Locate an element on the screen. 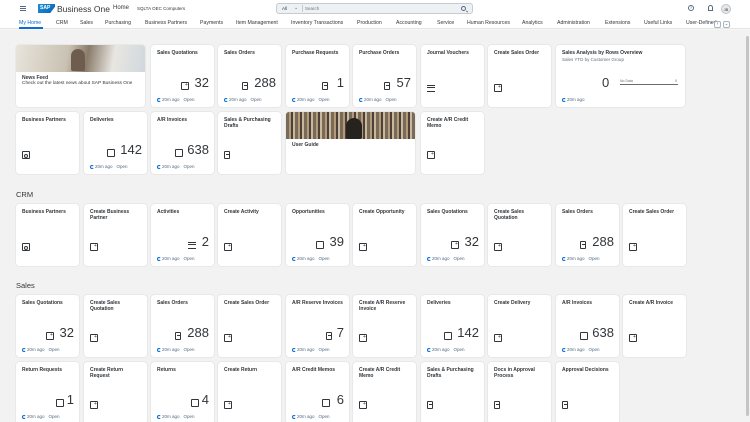 This screenshot has height=422, width=750. tile-title: Create Opportunity is located at coordinates (382, 212).